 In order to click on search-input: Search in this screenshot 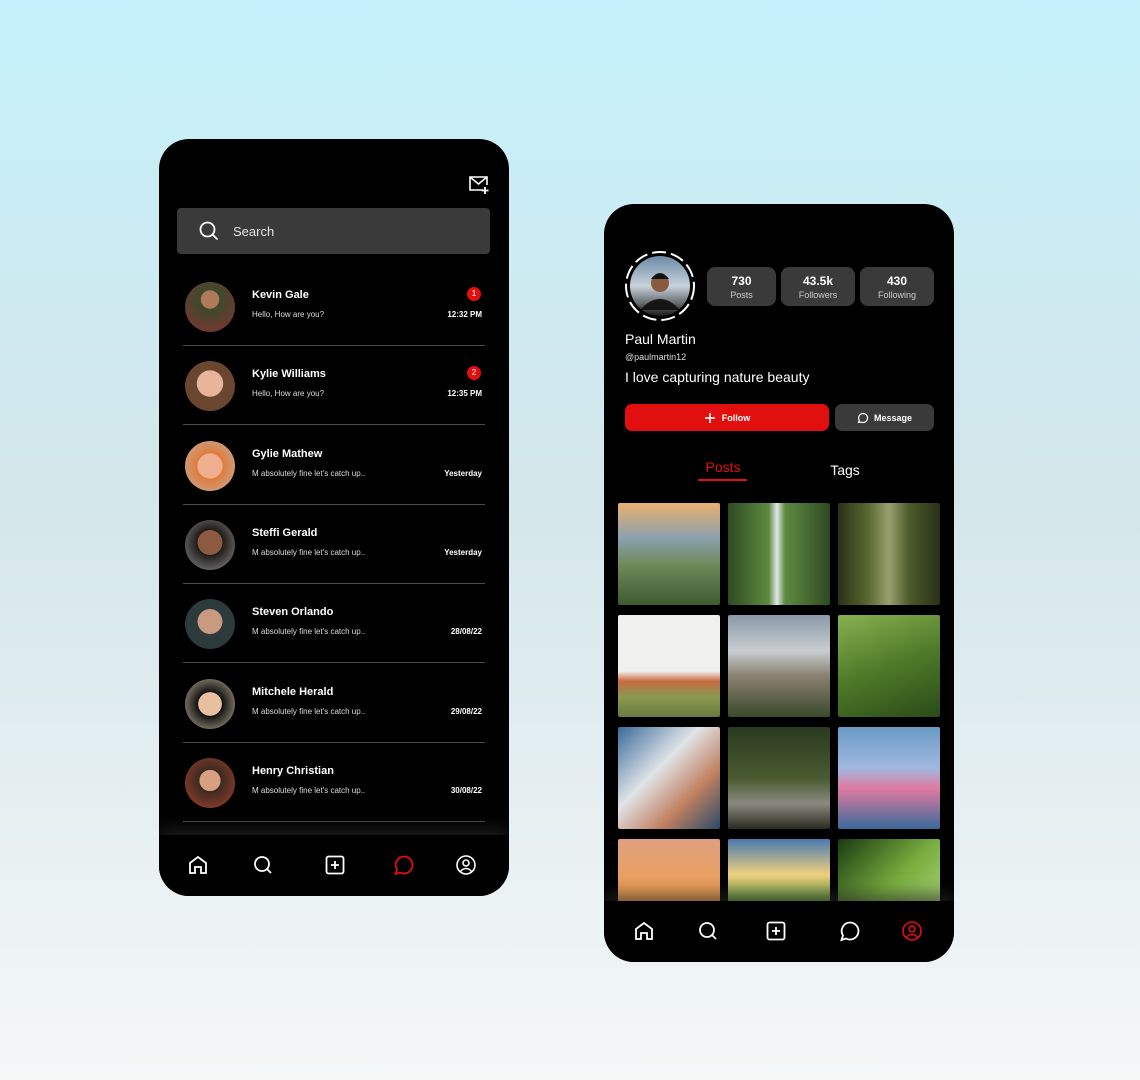, I will do `click(333, 231)`.